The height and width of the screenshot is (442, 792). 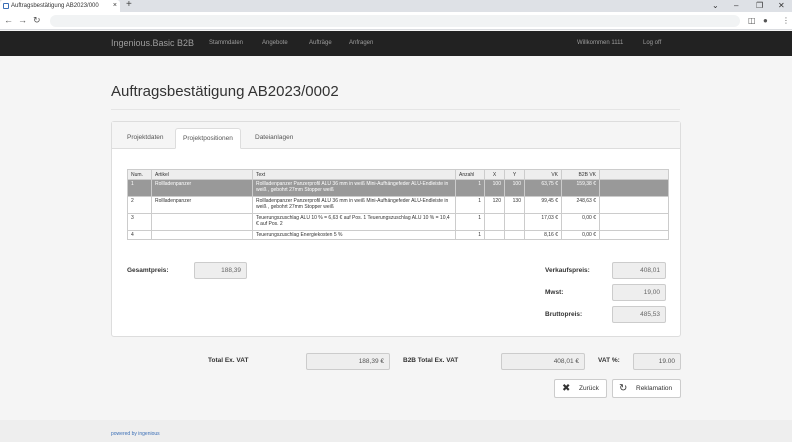 I want to click on cell: 130, so click(x=514, y=205).